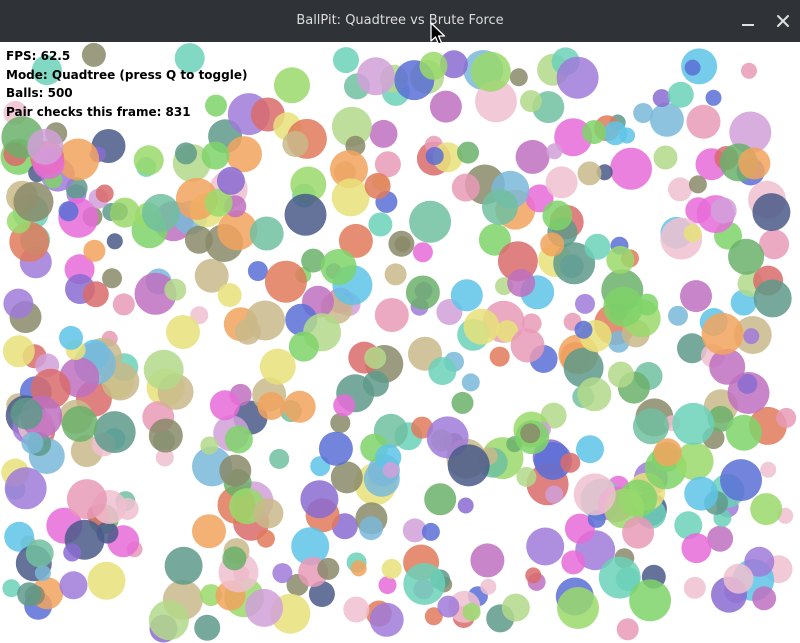 This screenshot has width=800, height=643. I want to click on mouse-cursor-icon, so click(438, 33).